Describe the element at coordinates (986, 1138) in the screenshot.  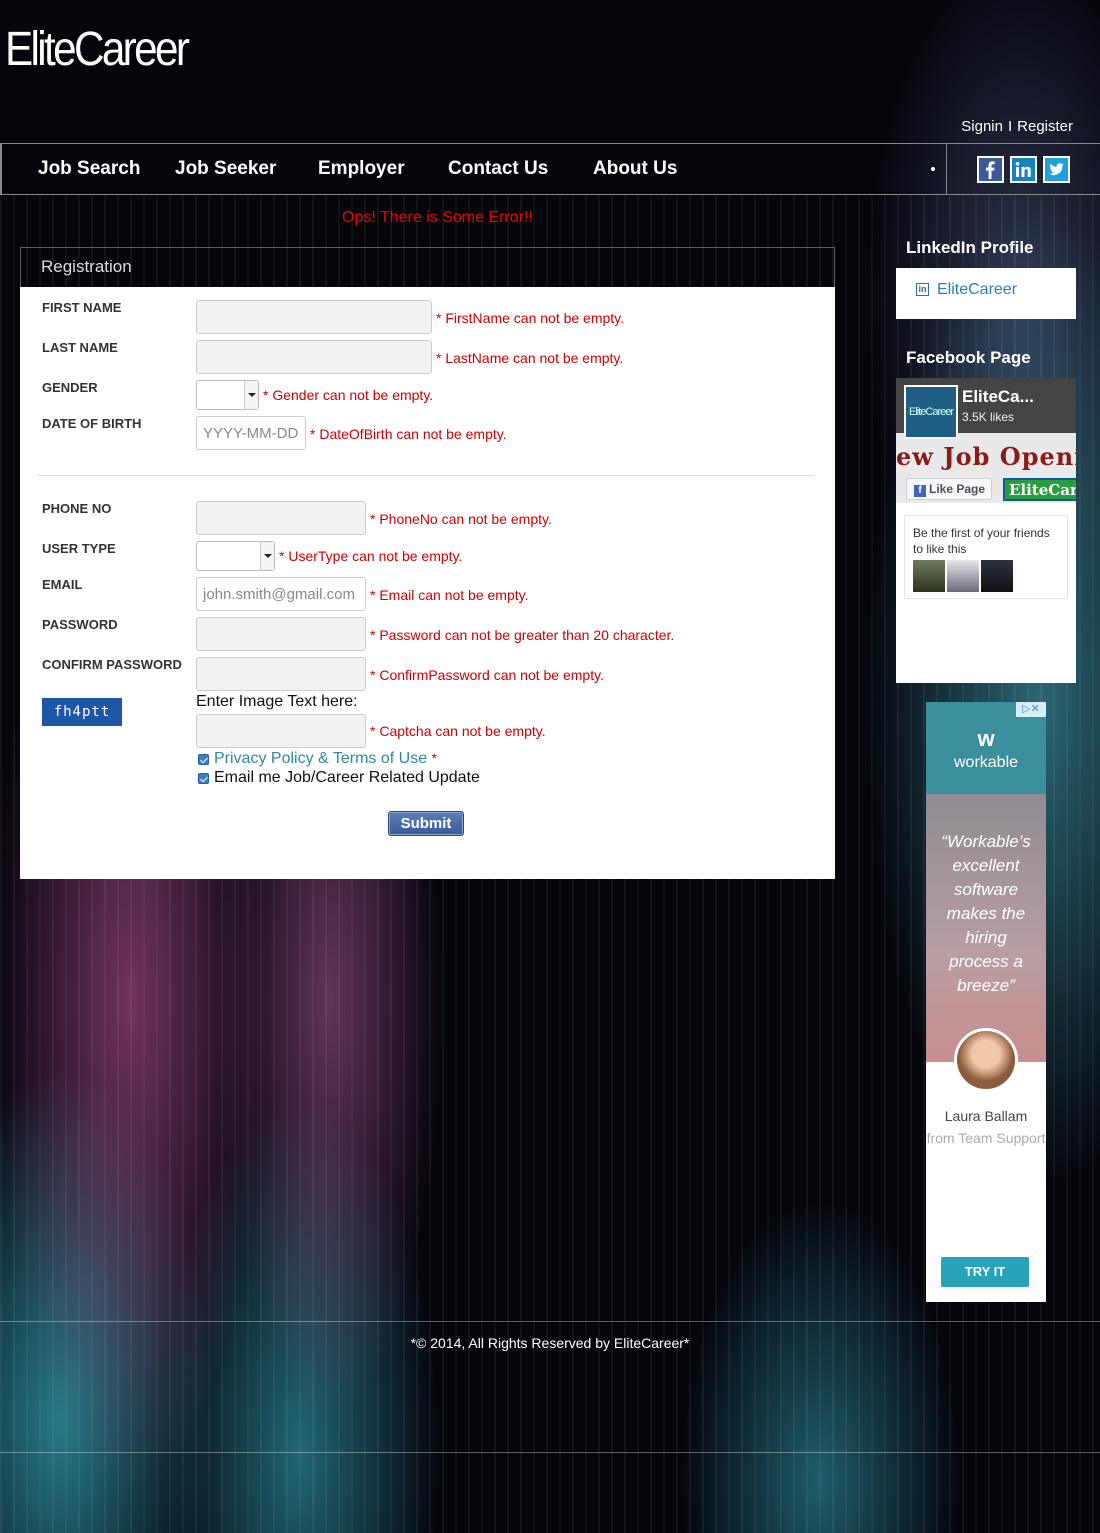
I see `ad-person-team: from Team Support` at that location.